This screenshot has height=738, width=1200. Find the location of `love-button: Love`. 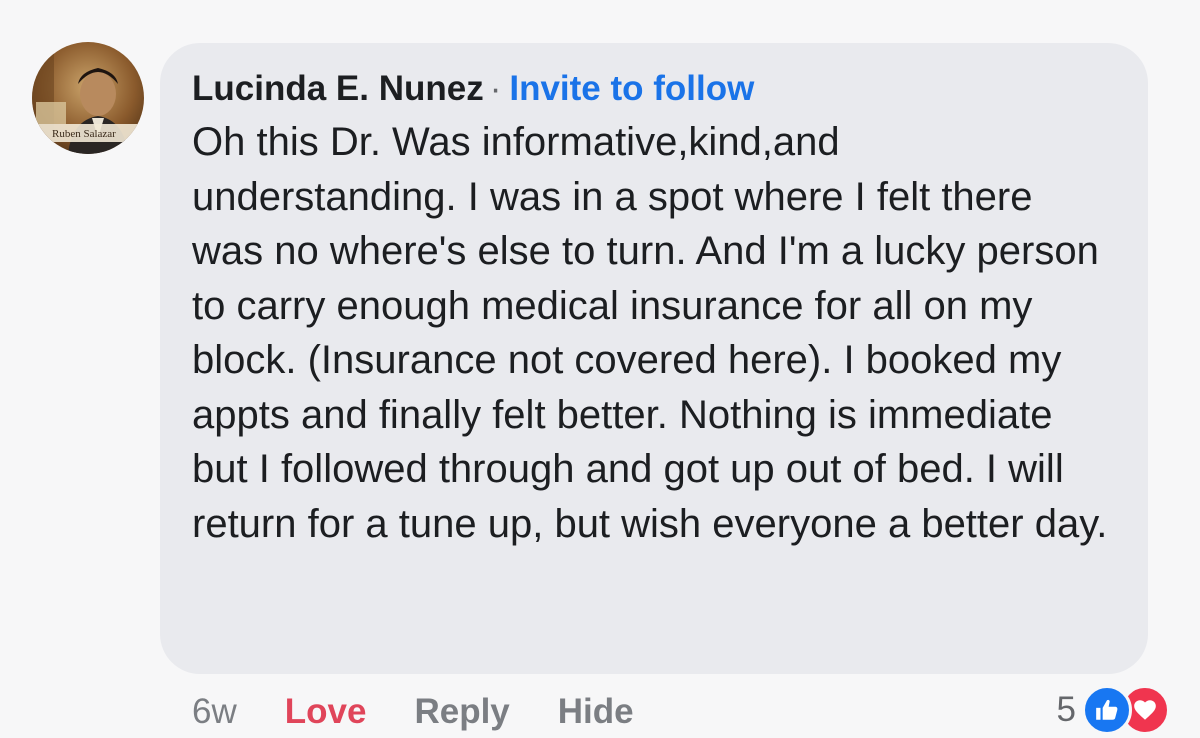

love-button: Love is located at coordinates (326, 712).